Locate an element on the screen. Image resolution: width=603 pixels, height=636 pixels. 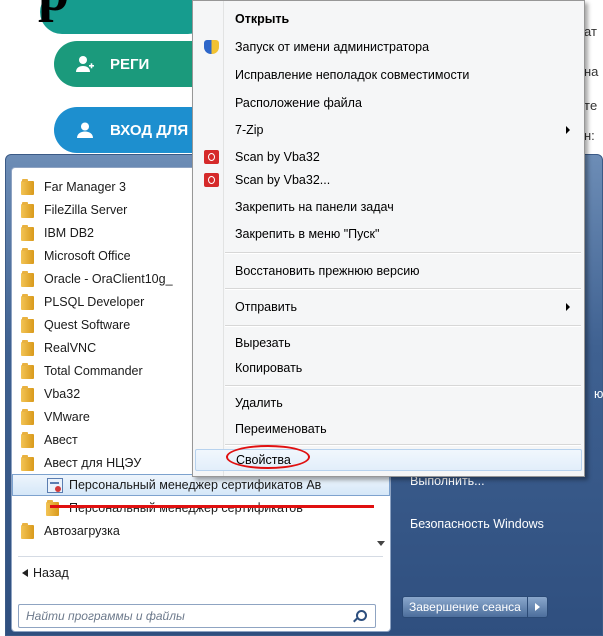
register-button-label: РЕГИ is located at coordinates (130, 64).